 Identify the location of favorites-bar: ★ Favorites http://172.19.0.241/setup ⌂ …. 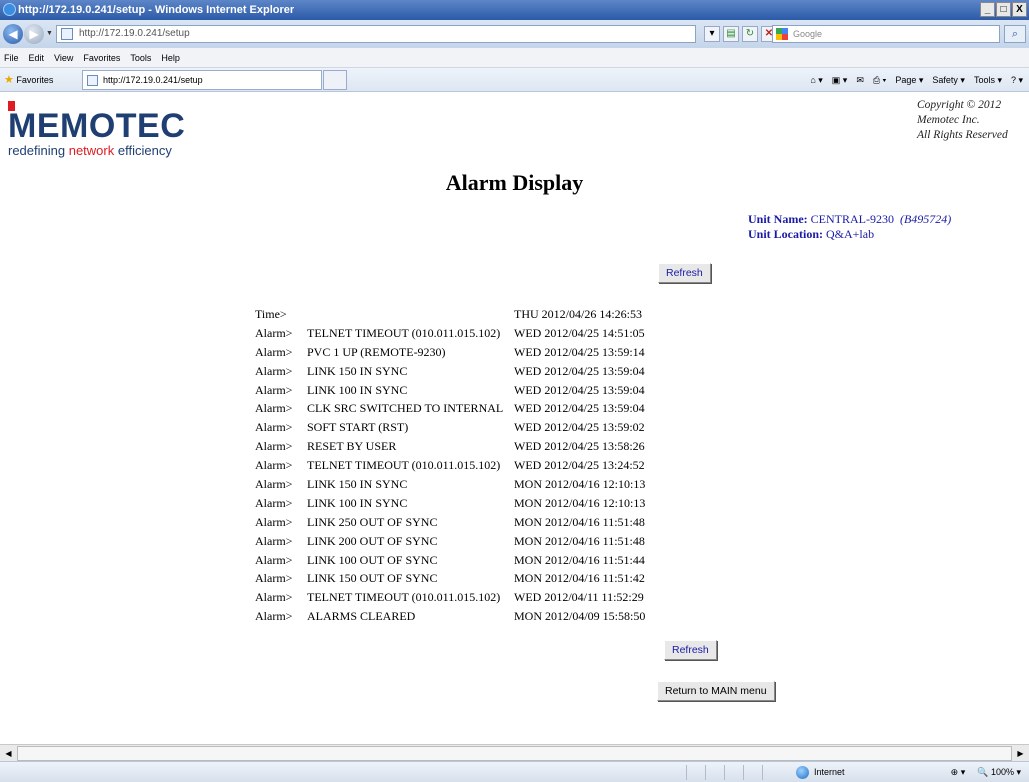
(514, 80).